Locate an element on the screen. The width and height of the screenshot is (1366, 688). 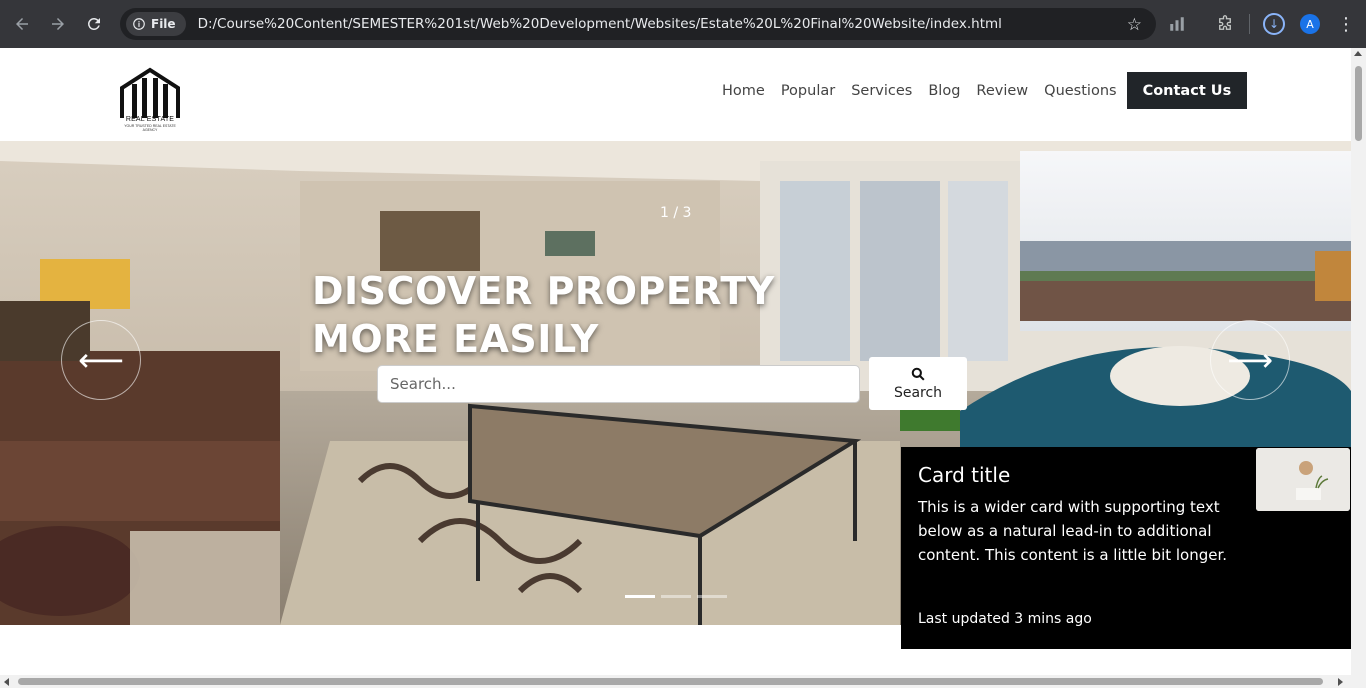
performance-button is located at coordinates (1177, 24).